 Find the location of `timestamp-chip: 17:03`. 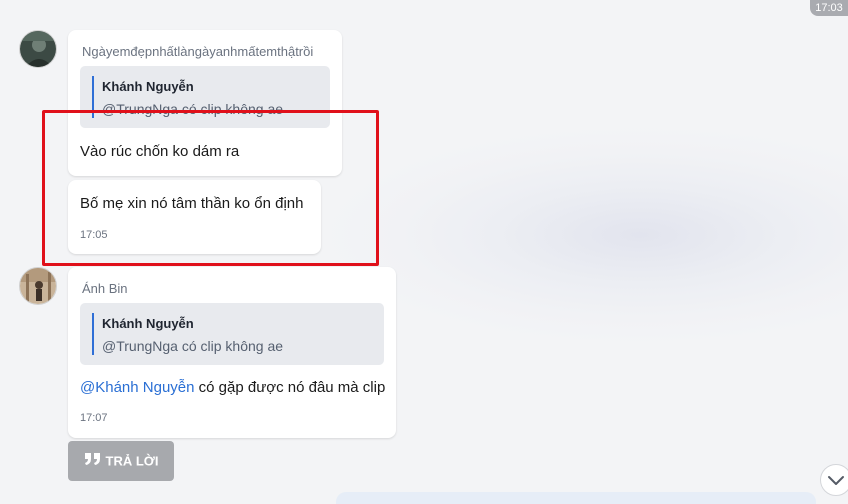

timestamp-chip: 17:03 is located at coordinates (829, 8).